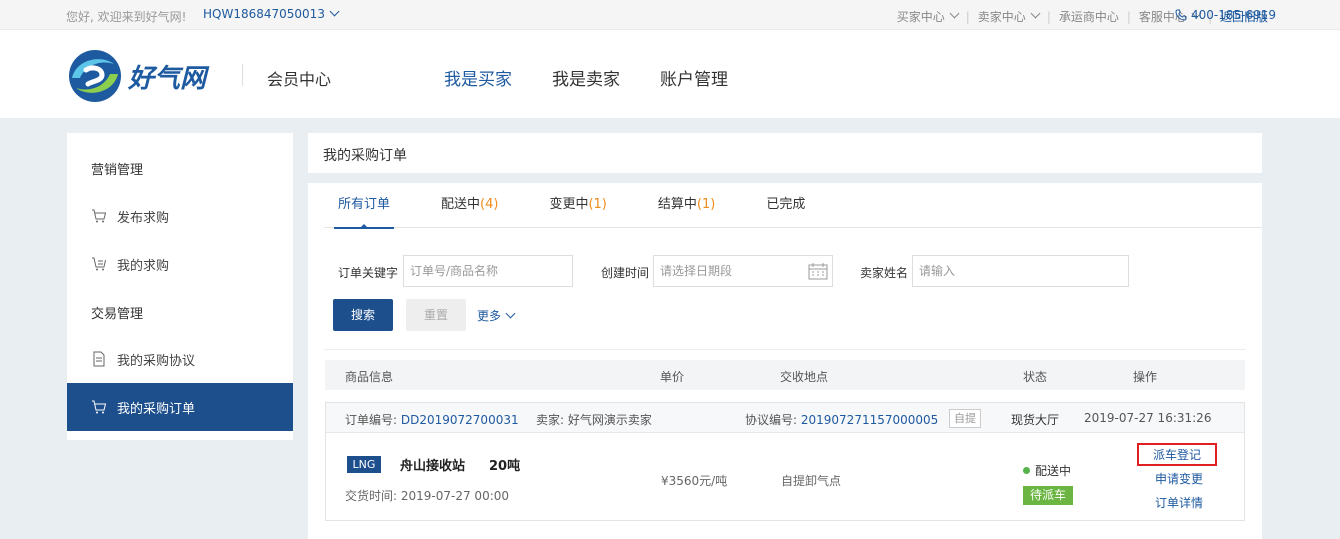 This screenshot has height=539, width=1340. Describe the element at coordinates (436, 315) in the screenshot. I see `reset-button: 重置` at that location.